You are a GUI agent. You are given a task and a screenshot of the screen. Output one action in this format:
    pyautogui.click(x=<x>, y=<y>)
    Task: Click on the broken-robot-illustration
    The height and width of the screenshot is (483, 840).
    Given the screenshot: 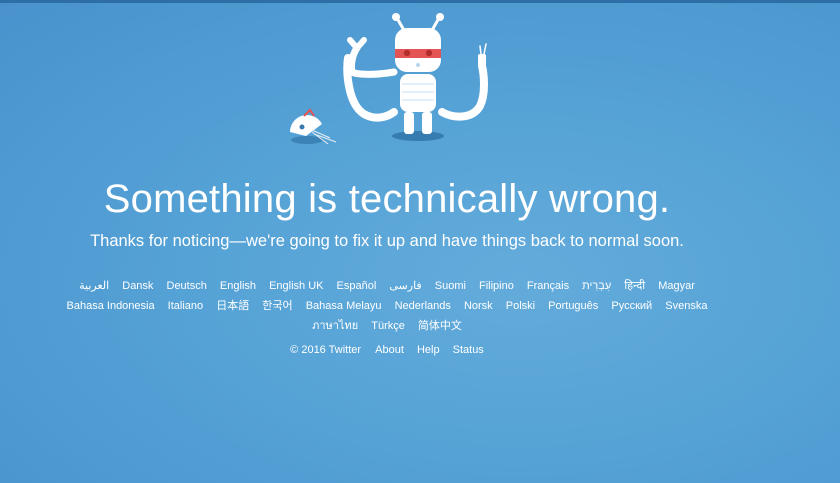 What is the action you would take?
    pyautogui.click(x=389, y=79)
    